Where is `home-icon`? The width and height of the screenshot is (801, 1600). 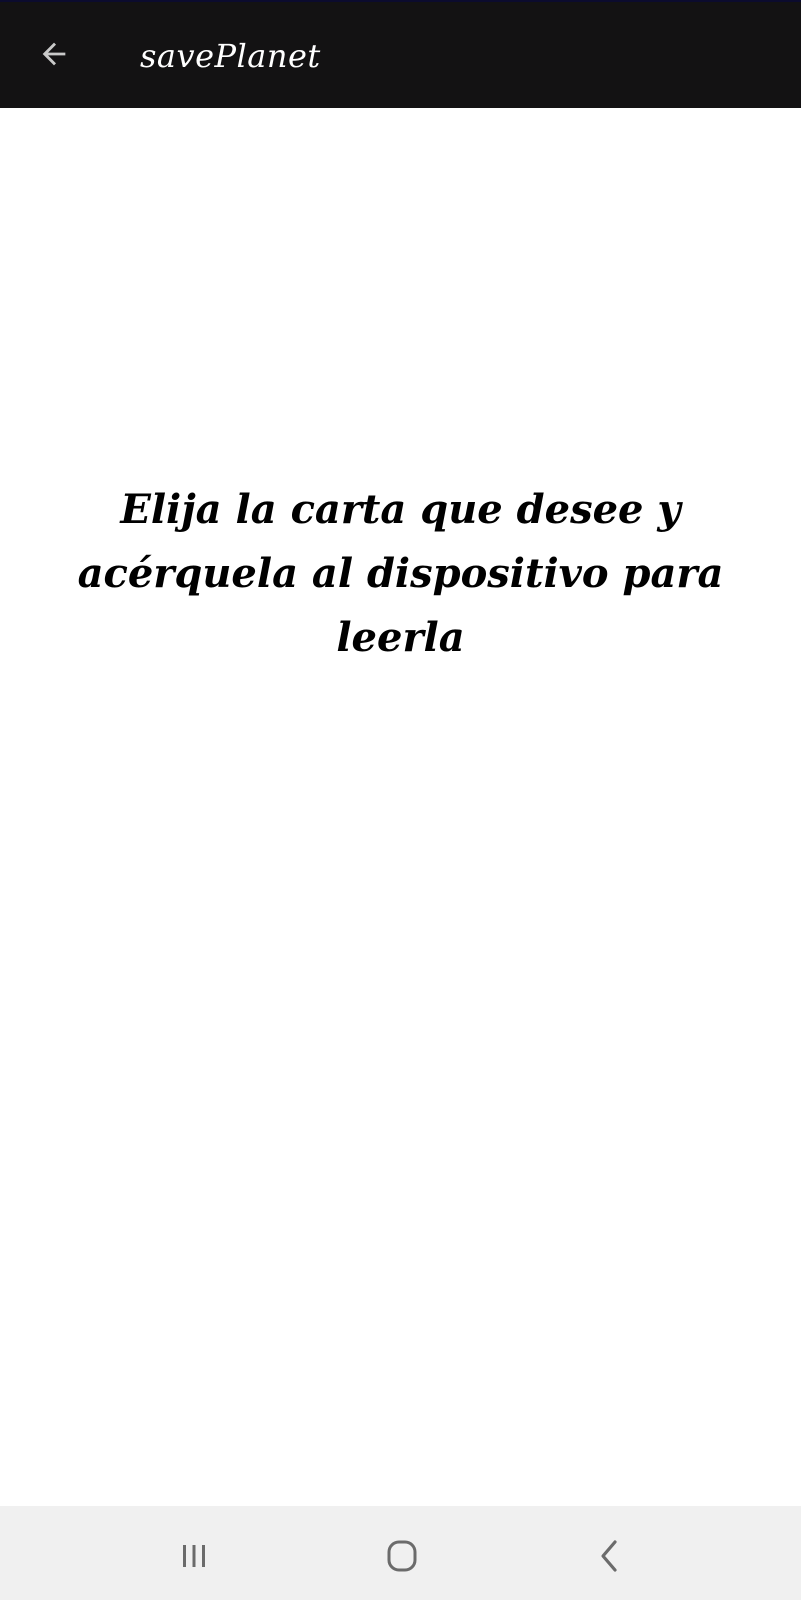 home-icon is located at coordinates (402, 1556).